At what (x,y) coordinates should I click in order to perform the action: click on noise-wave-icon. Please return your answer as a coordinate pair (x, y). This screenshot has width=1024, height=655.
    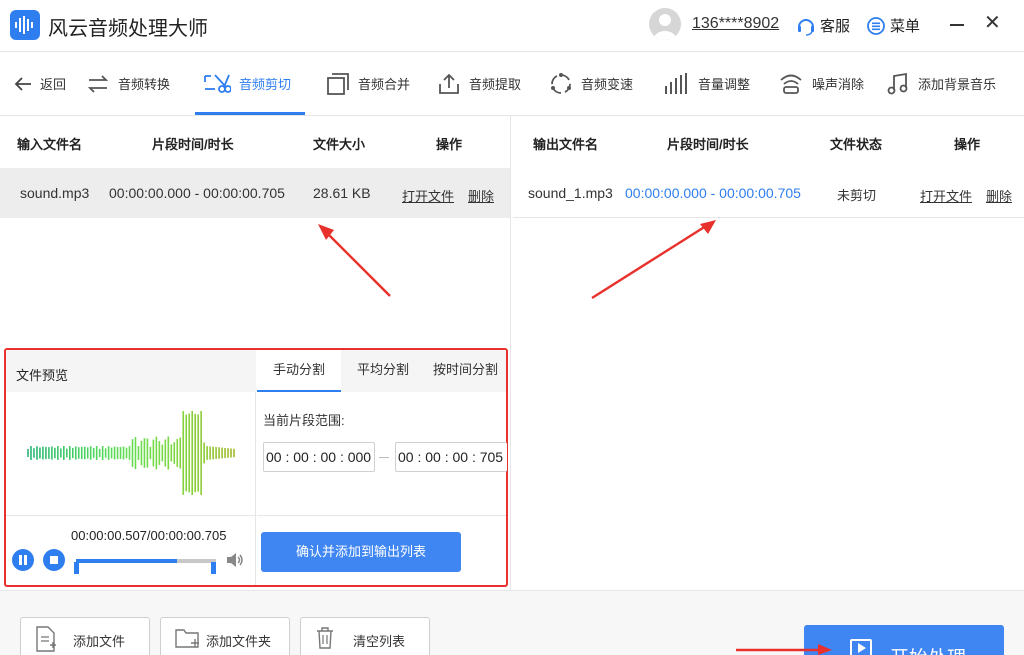
    Looking at the image, I should click on (791, 84).